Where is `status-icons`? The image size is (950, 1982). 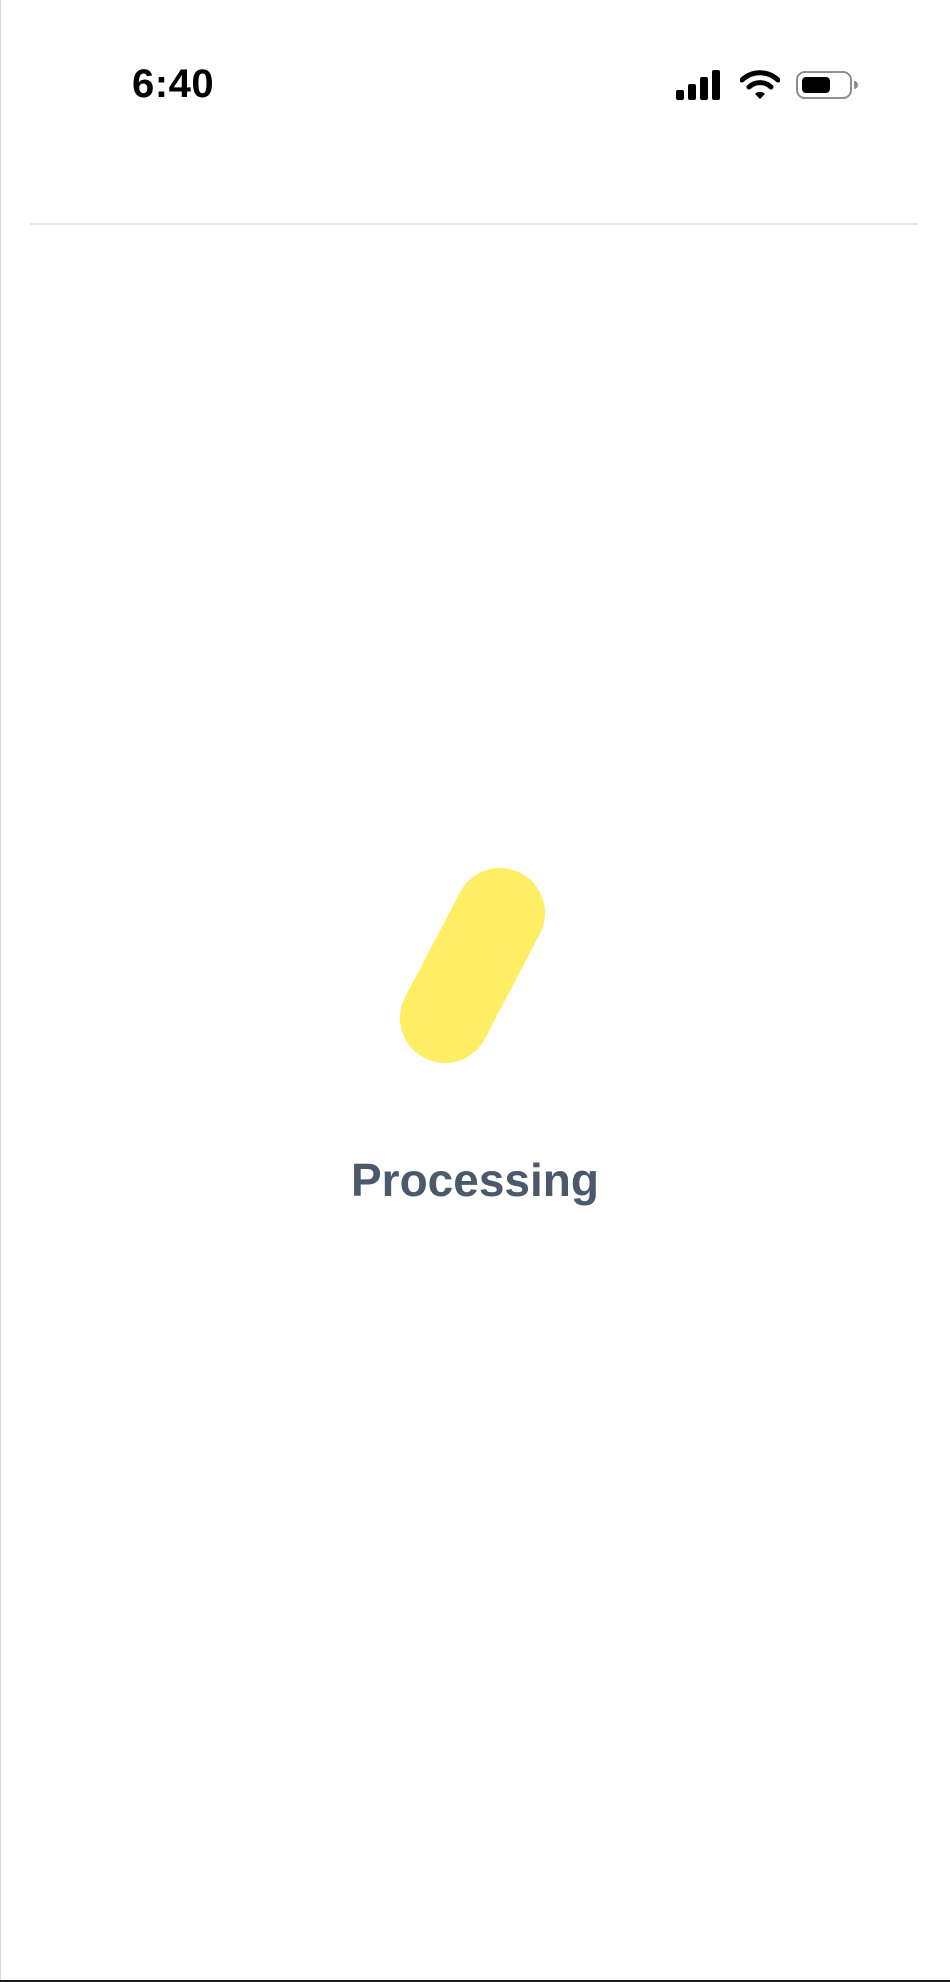 status-icons is located at coordinates (767, 87).